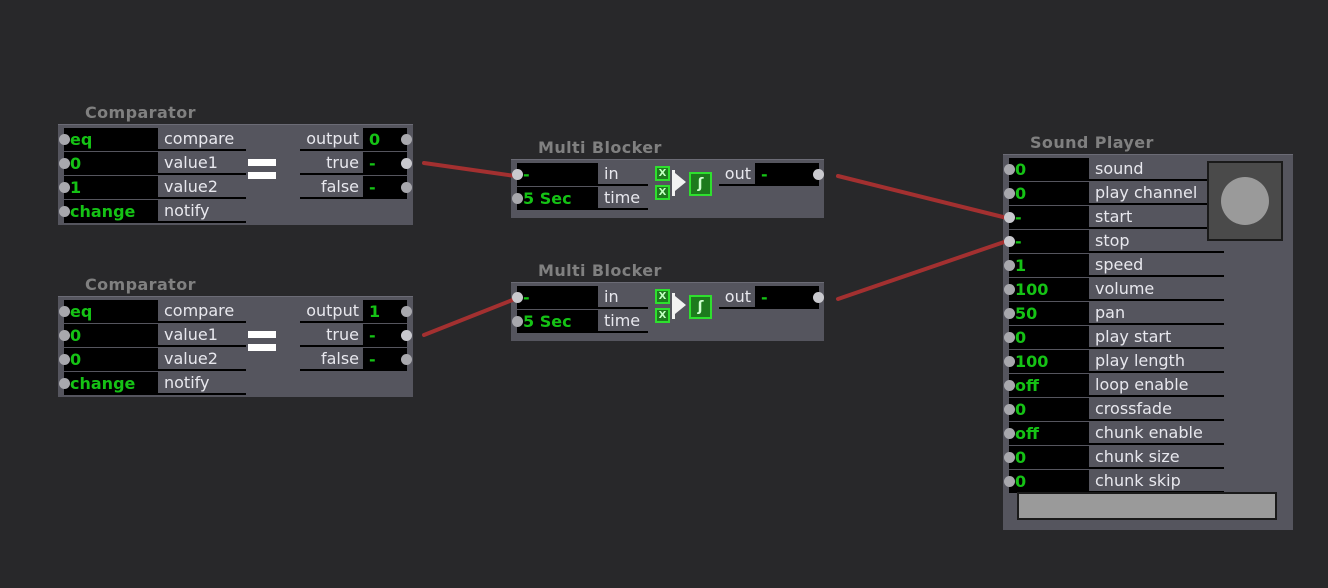 The height and width of the screenshot is (588, 1328). Describe the element at coordinates (111, 335) in the screenshot. I see `input-value-value1: 0` at that location.